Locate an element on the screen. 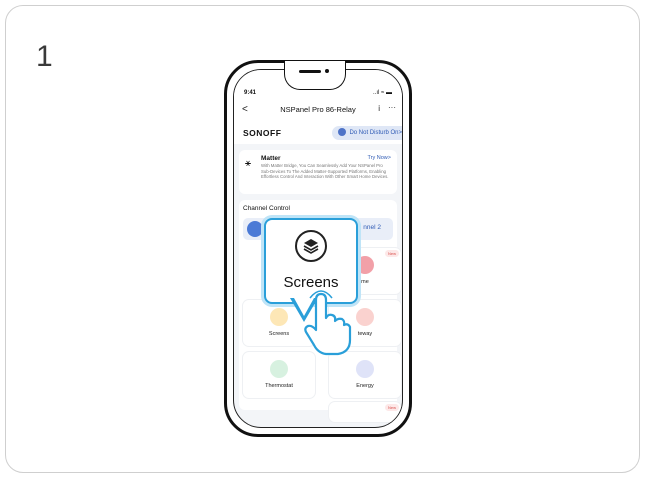 This screenshot has width=647, height=481. matter-title: Matter is located at coordinates (271, 158).